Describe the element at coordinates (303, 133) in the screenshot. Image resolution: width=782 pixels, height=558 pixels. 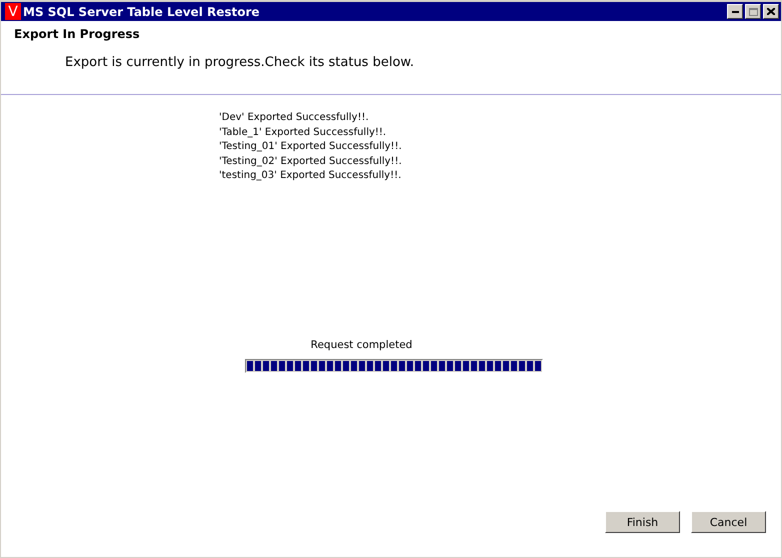
I see `log-line: 'Table_1' Exported Successfully!!.` at that location.